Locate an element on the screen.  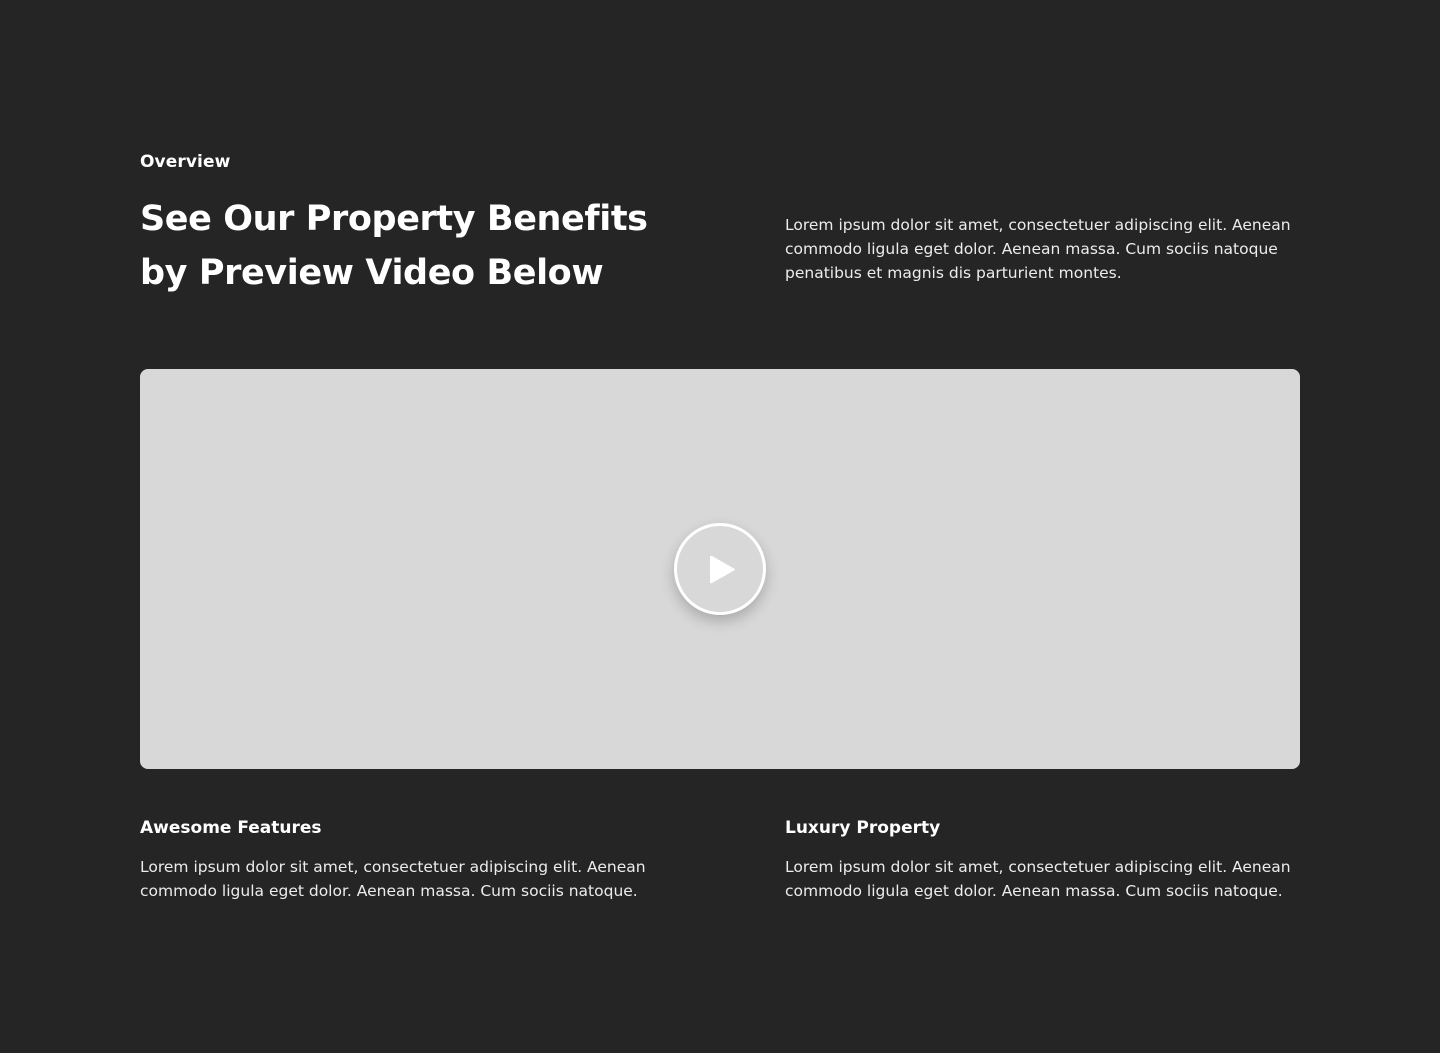
section-eyebrow: Overview is located at coordinates (185, 162).